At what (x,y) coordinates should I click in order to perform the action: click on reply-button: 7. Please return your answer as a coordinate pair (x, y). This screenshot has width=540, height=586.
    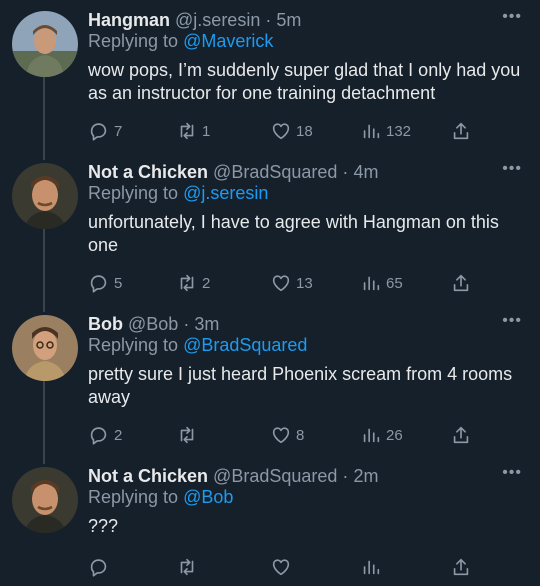
    Looking at the image, I should click on (105, 131).